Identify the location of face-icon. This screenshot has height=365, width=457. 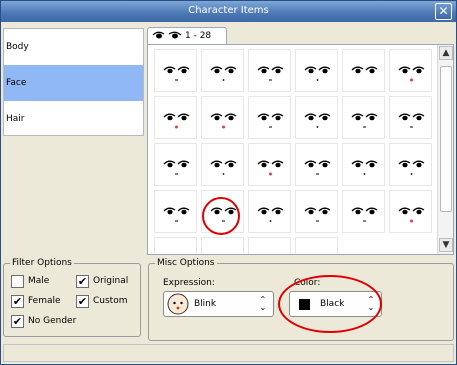
(178, 304).